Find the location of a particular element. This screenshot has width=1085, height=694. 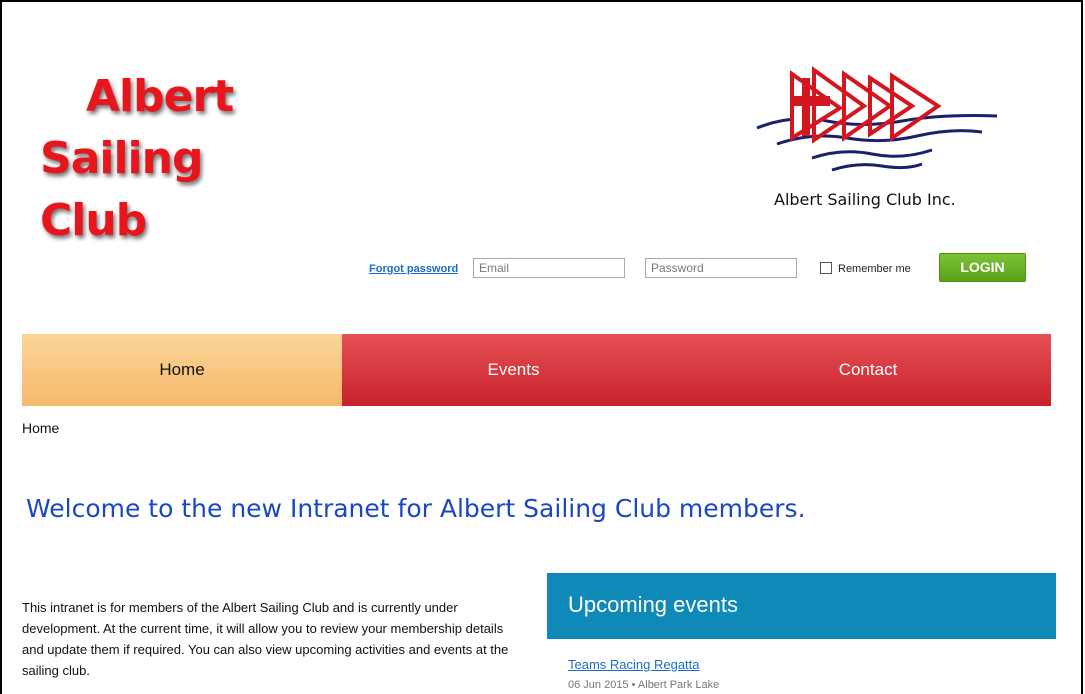

nav-item-home: Home is located at coordinates (182, 370).